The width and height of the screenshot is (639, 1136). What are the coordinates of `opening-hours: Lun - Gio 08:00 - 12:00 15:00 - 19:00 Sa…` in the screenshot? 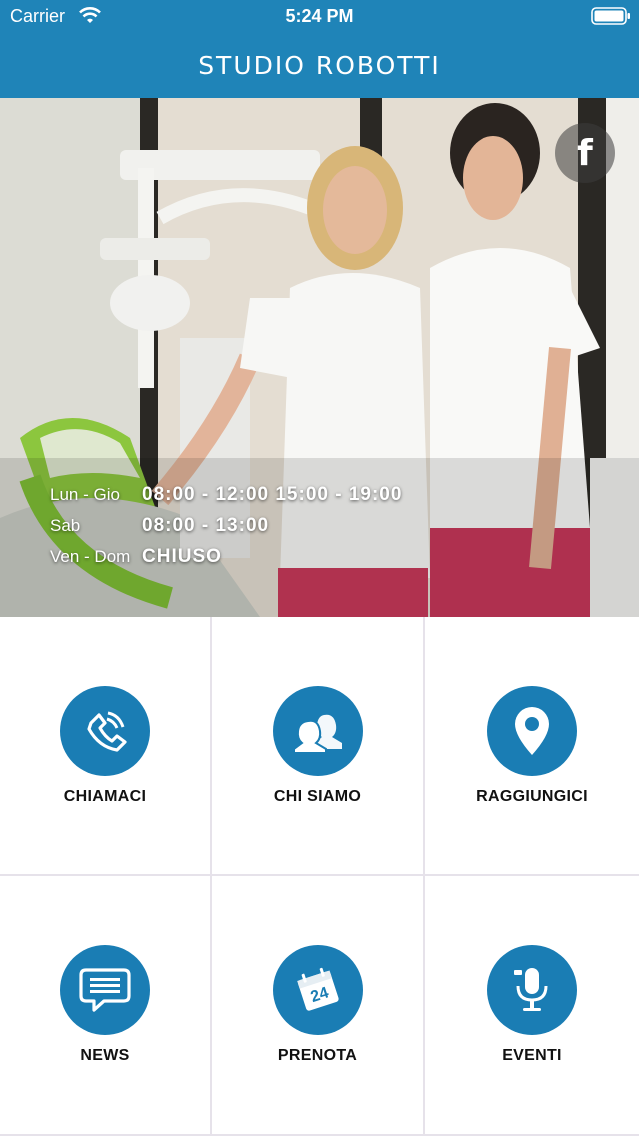 It's located at (226, 525).